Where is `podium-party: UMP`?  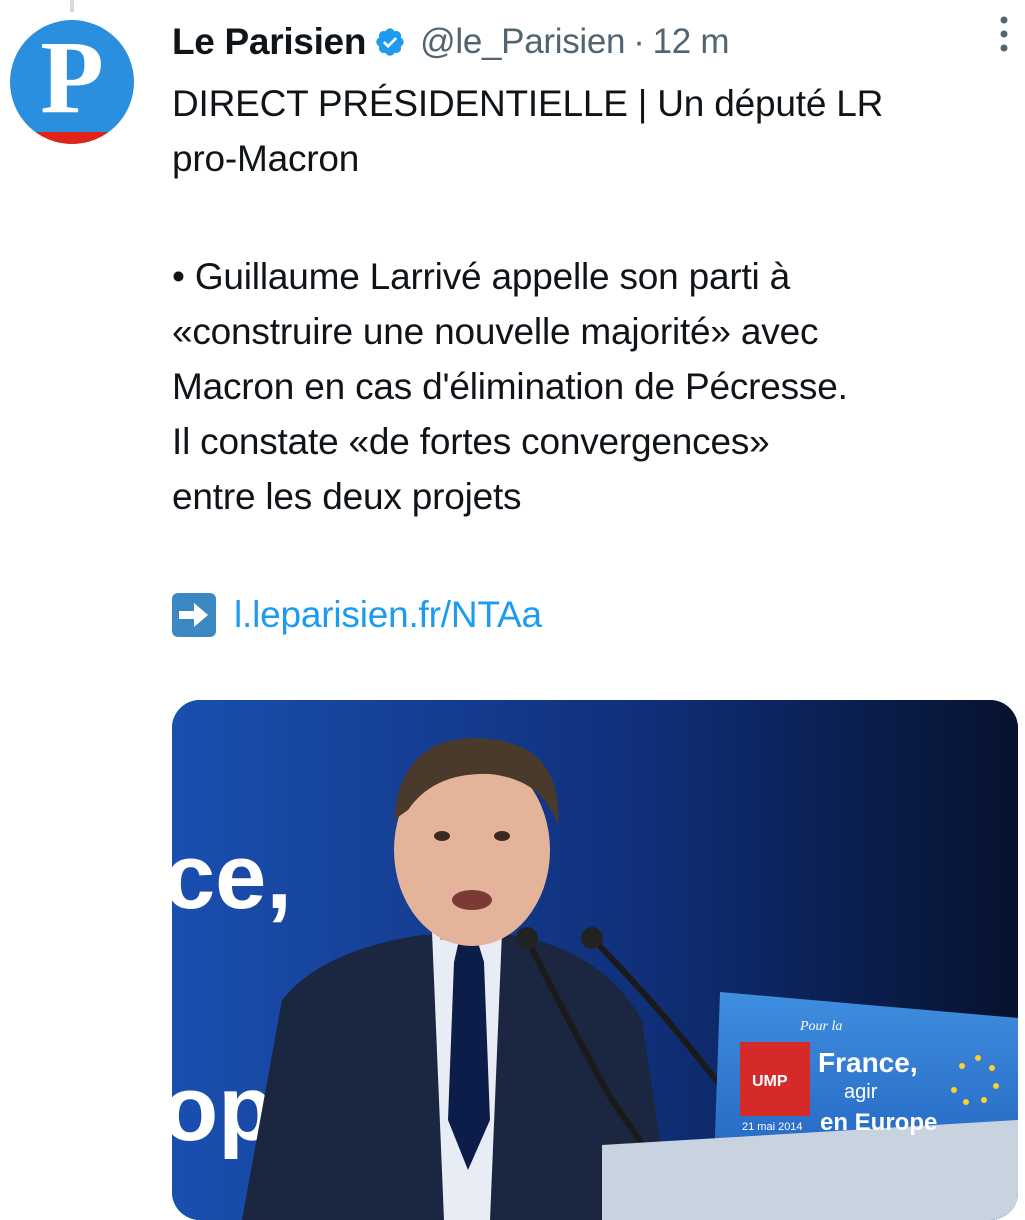 podium-party: UMP is located at coordinates (770, 1081).